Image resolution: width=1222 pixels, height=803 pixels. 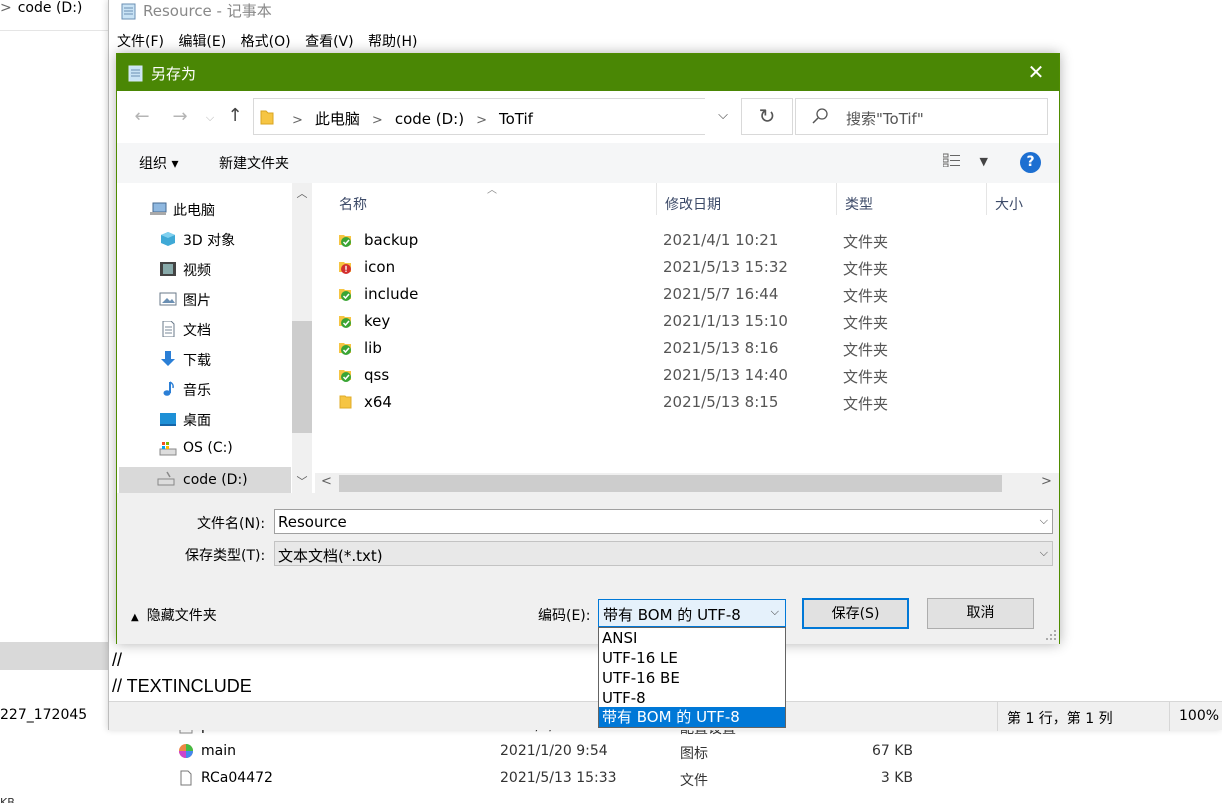 I want to click on filename-field: Resource ⌵, so click(x=663, y=521).